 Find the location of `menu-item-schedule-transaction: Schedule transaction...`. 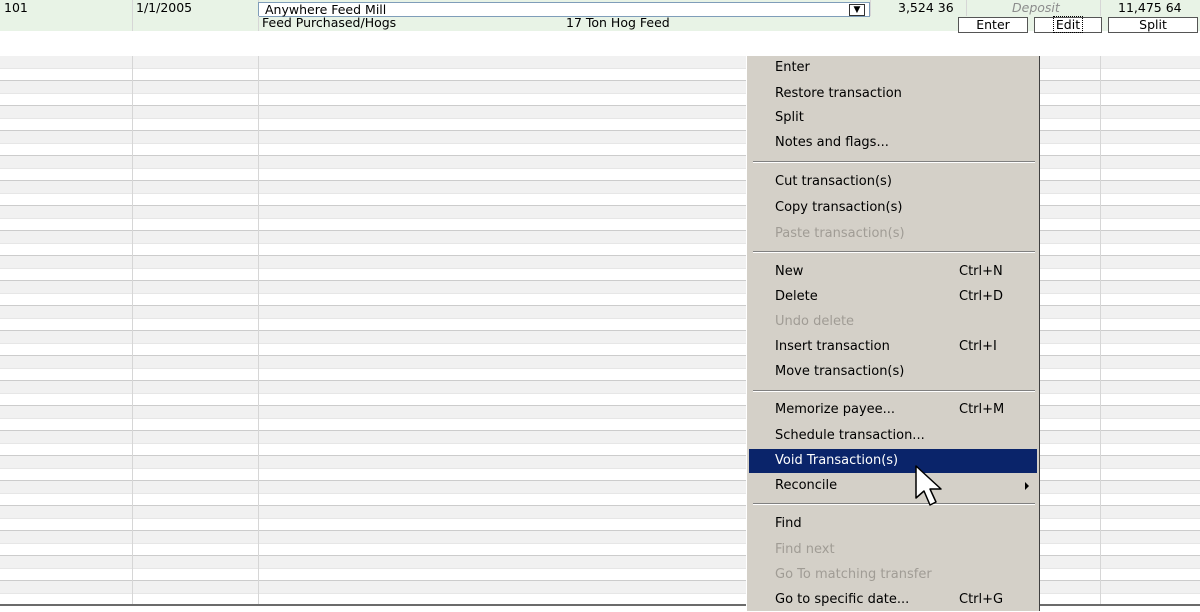

menu-item-schedule-transaction: Schedule transaction... is located at coordinates (893, 436).